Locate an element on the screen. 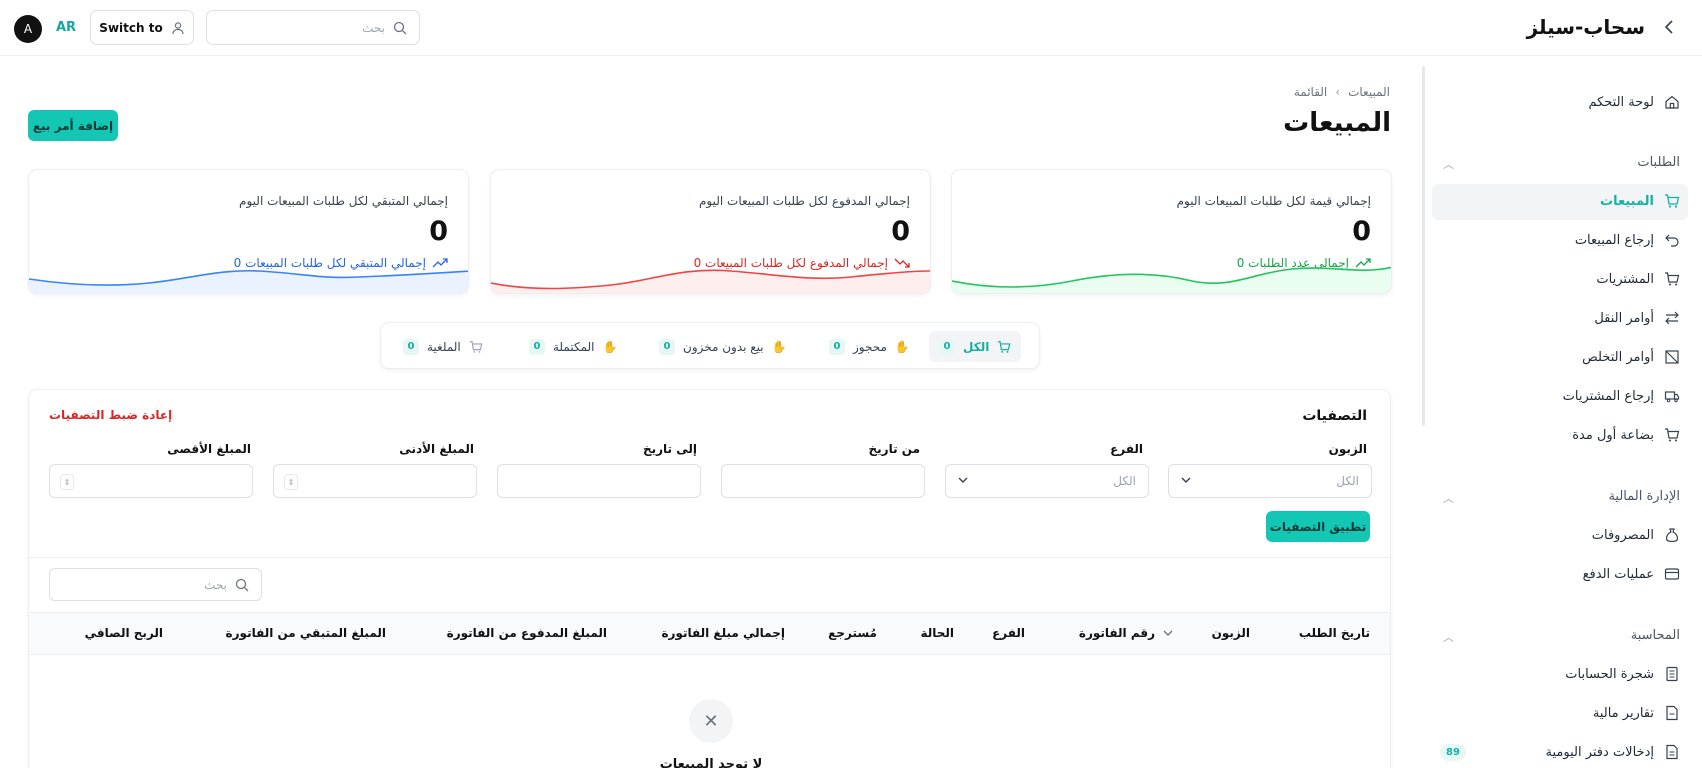  sidebar-item-transfer-orders: أوامر النقل is located at coordinates (1637, 318).